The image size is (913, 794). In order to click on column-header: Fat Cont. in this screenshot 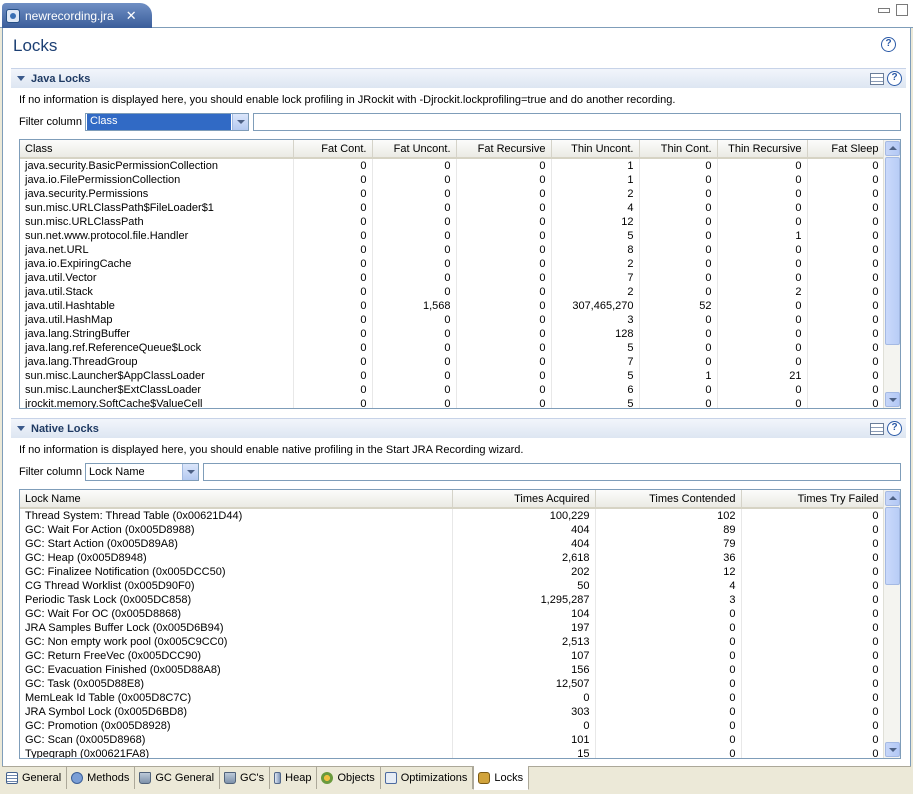, I will do `click(333, 149)`.